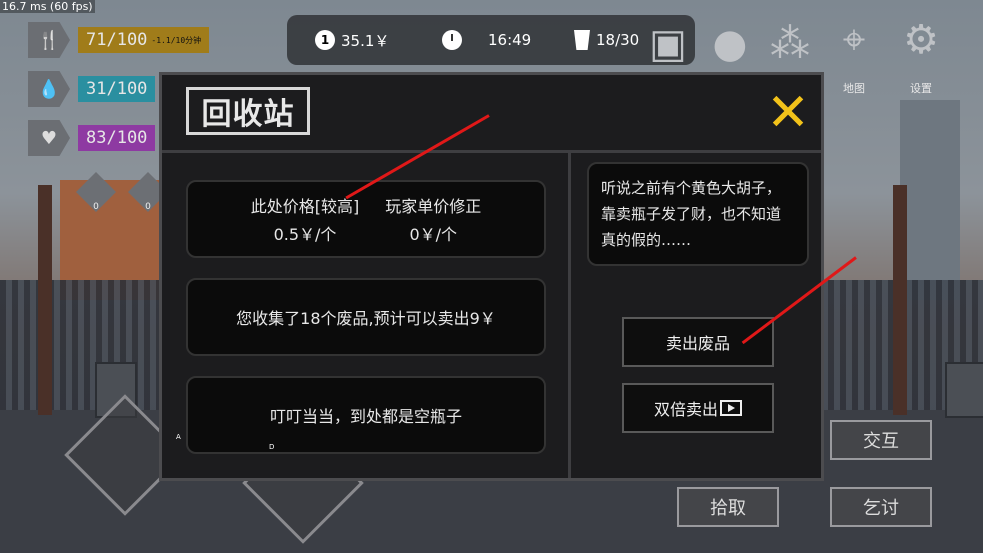  I want to click on map-icon: ⌖, so click(854, 40).